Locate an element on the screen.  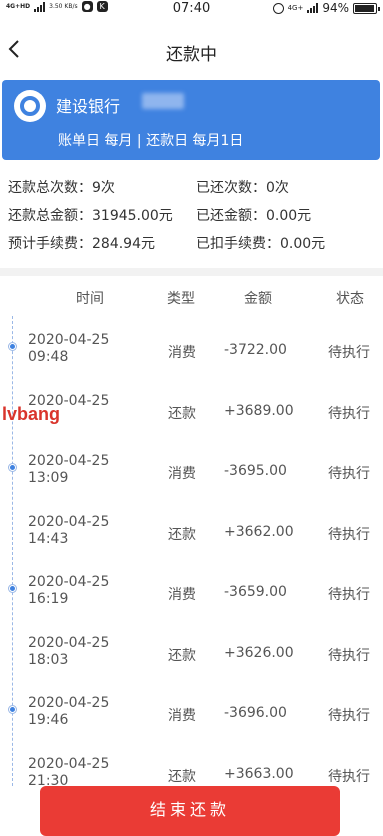
deducted-fee: 已扣手续费：0.00元 is located at coordinates (261, 244).